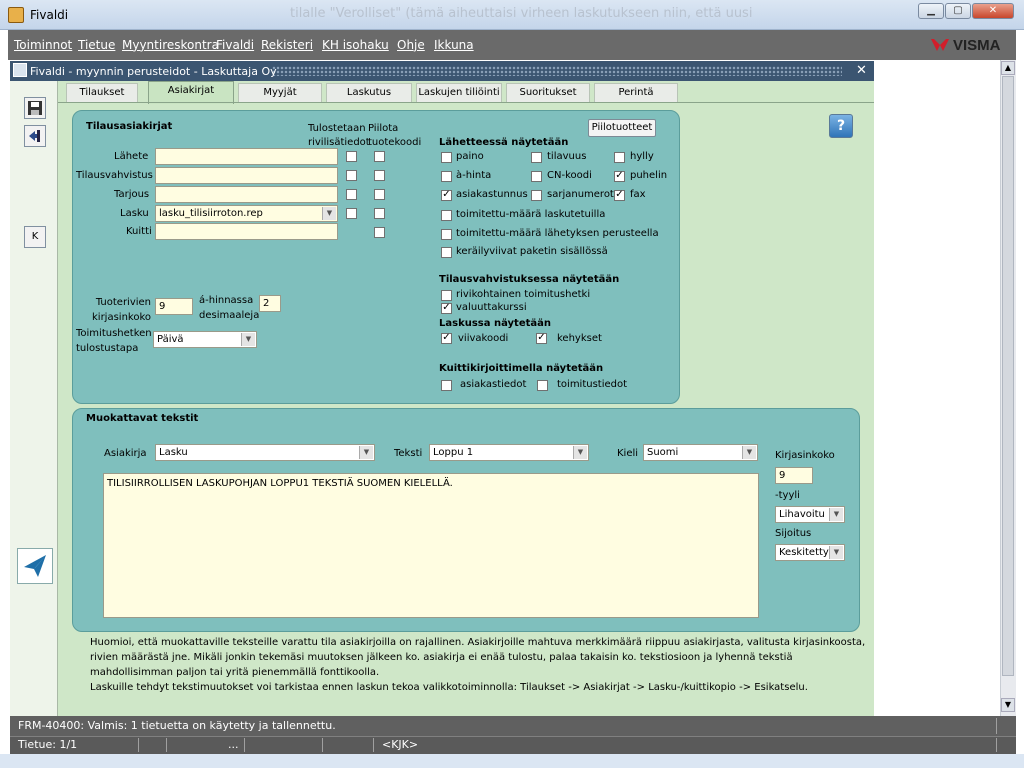 The image size is (1024, 768). I want to click on menu-ikkuna: Ikkuna, so click(454, 45).